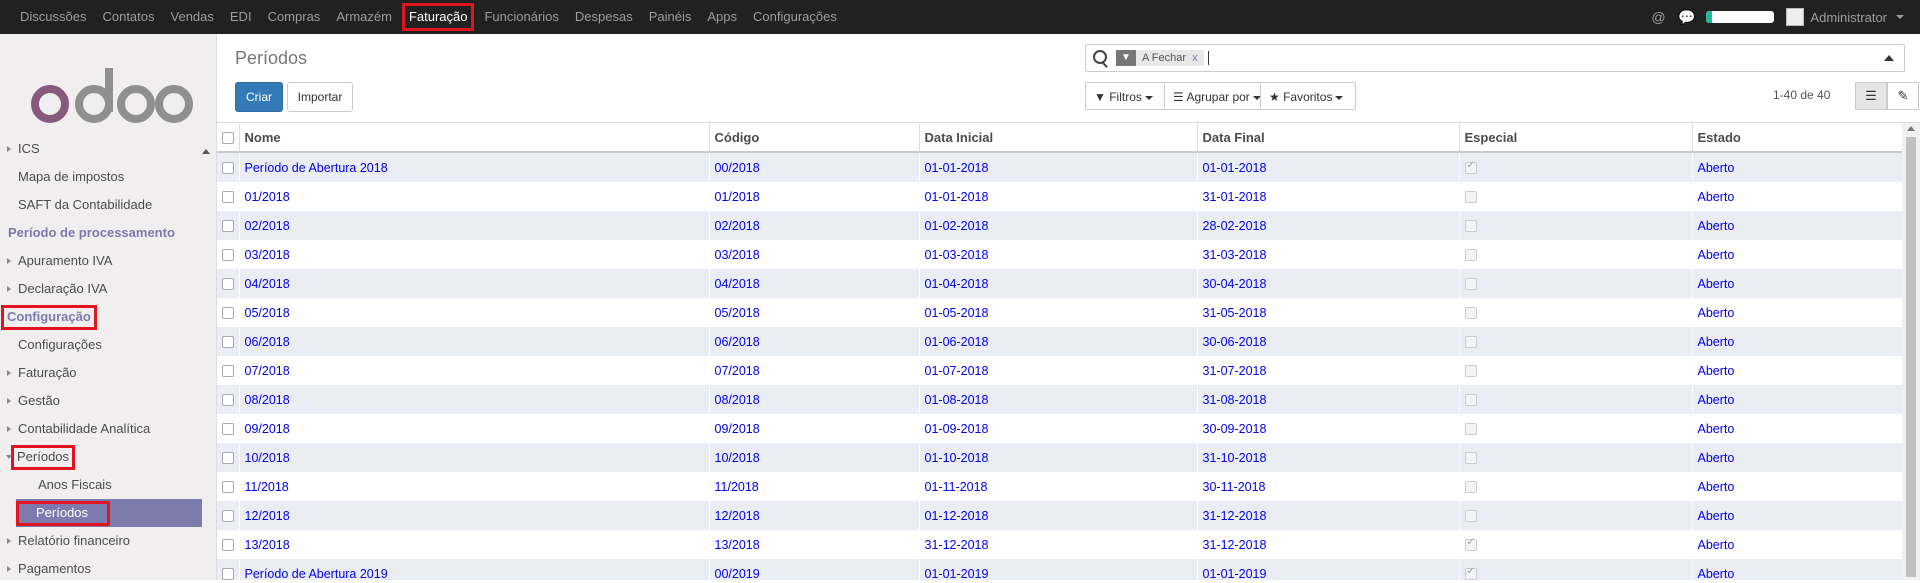 The image size is (1920, 583). What do you see at coordinates (1059, 399) in the screenshot?
I see `table-row: 08/2018 08/2018 01-08-2018 31-08-2018 Aberto` at bounding box center [1059, 399].